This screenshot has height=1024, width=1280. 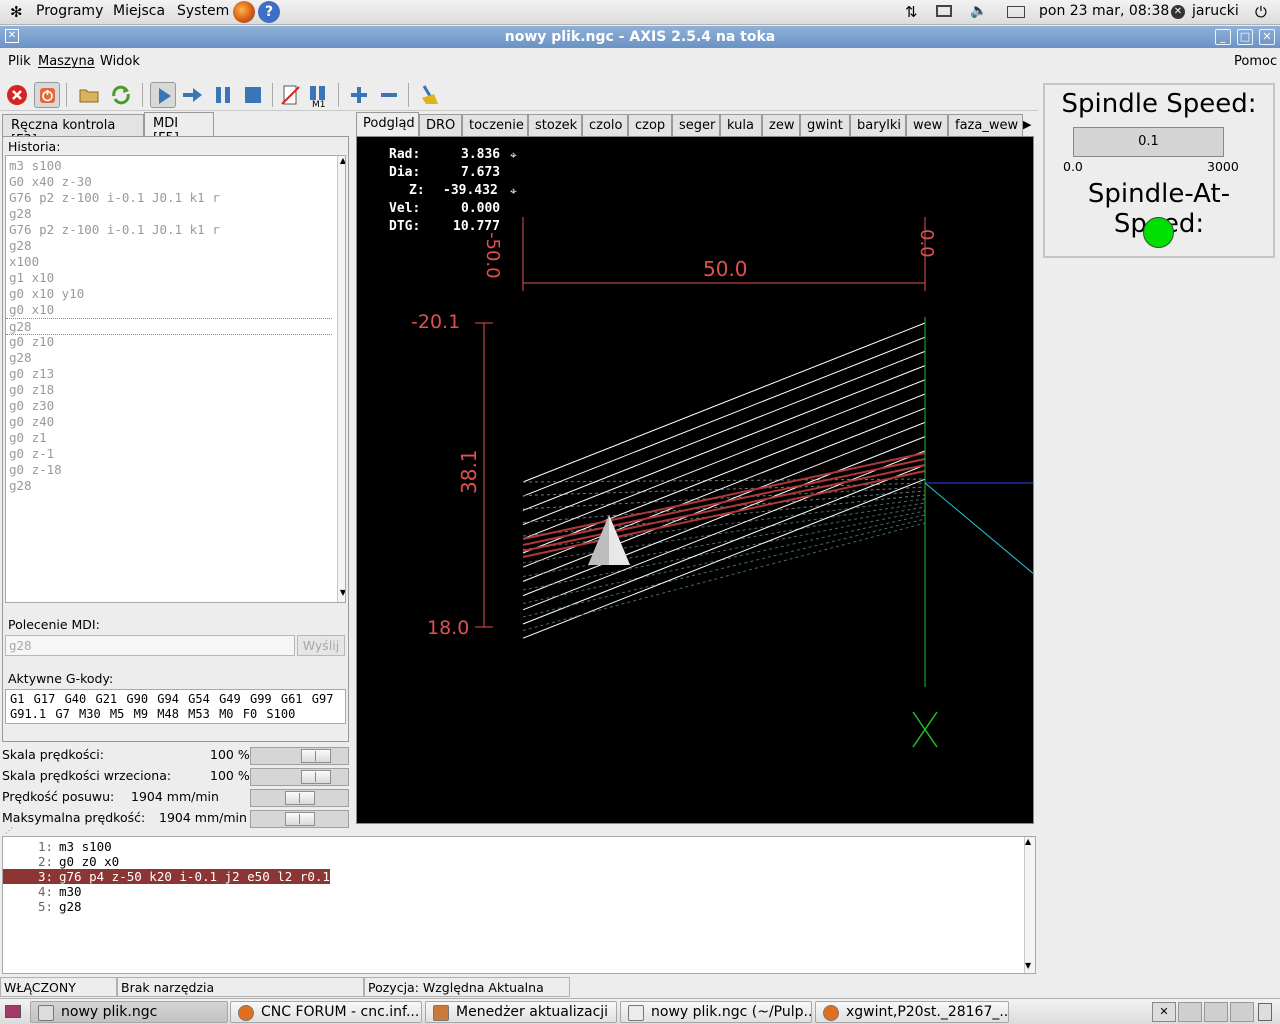 What do you see at coordinates (389, 95) in the screenshot?
I see `zoom-out-icon` at bounding box center [389, 95].